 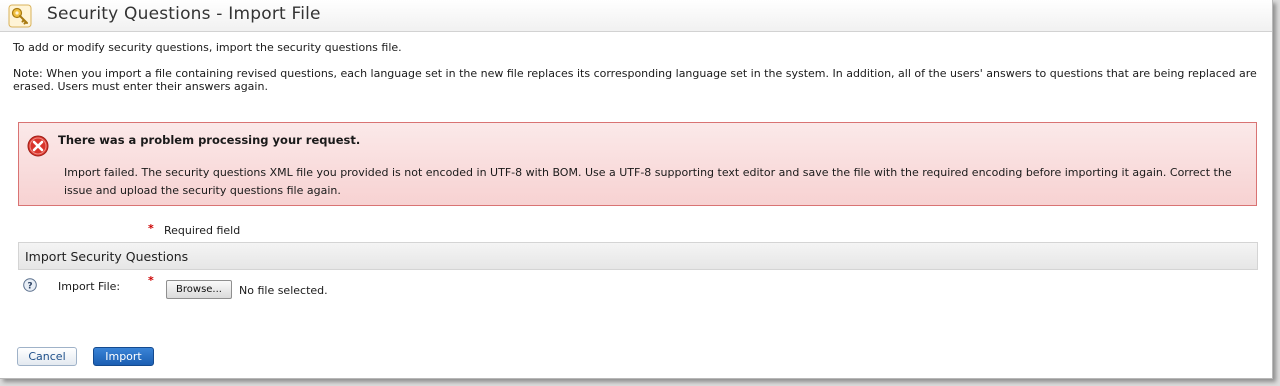 What do you see at coordinates (38, 146) in the screenshot?
I see `error-x-icon` at bounding box center [38, 146].